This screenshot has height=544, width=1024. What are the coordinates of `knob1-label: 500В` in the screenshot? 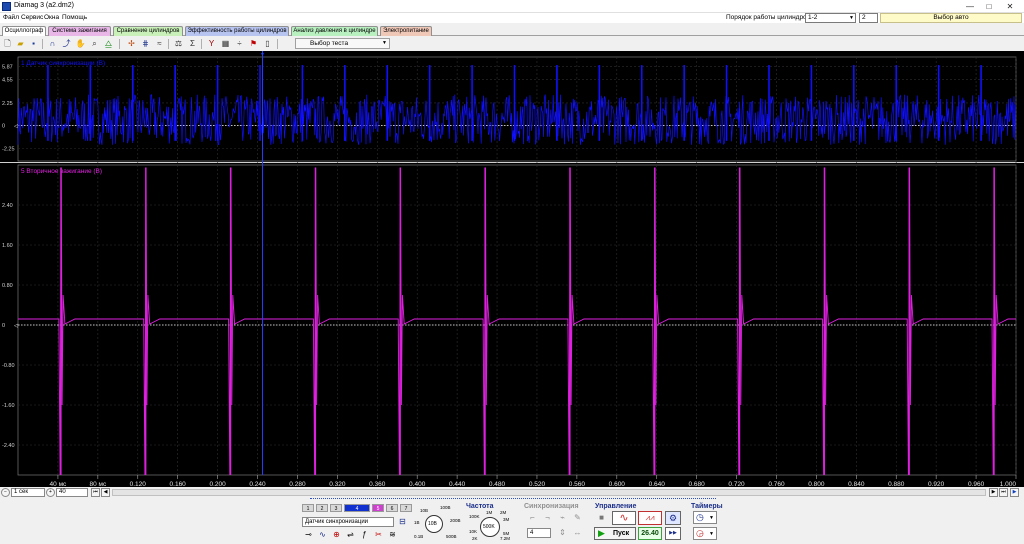 It's located at (451, 536).